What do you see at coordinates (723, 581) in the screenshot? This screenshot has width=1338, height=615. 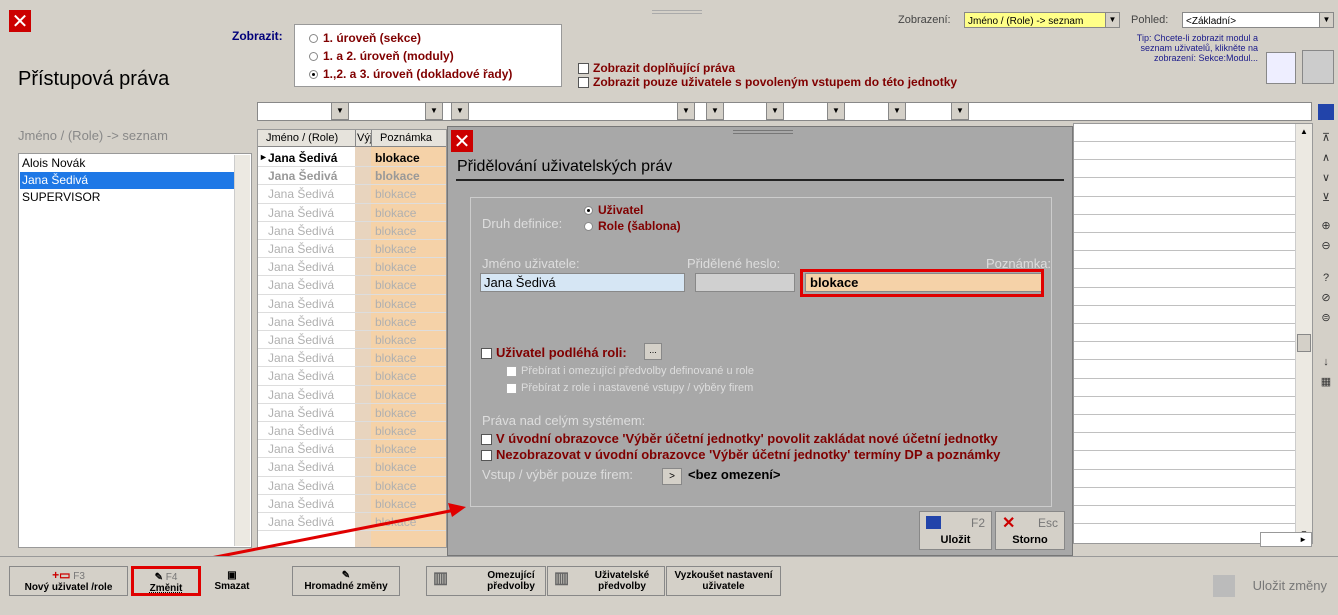 I see `try-settings-button: Vyzkoušet nastavení uživatele` at bounding box center [723, 581].